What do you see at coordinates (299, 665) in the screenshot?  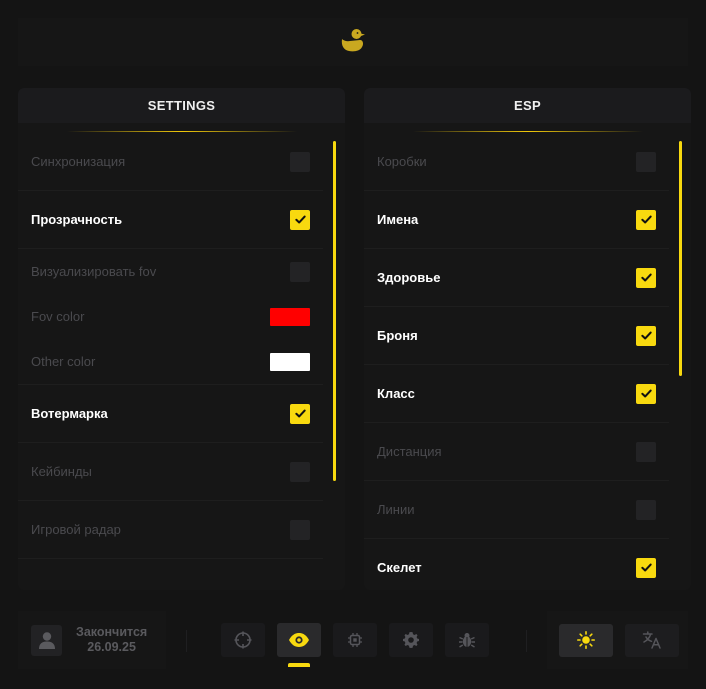 I see `active-tab-indicator` at bounding box center [299, 665].